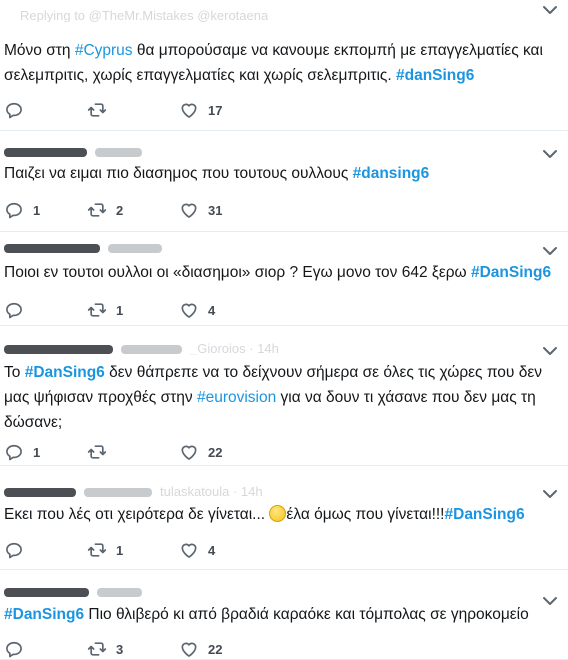  I want to click on tweet-header-text: tulaskatoula · 14h, so click(211, 491).